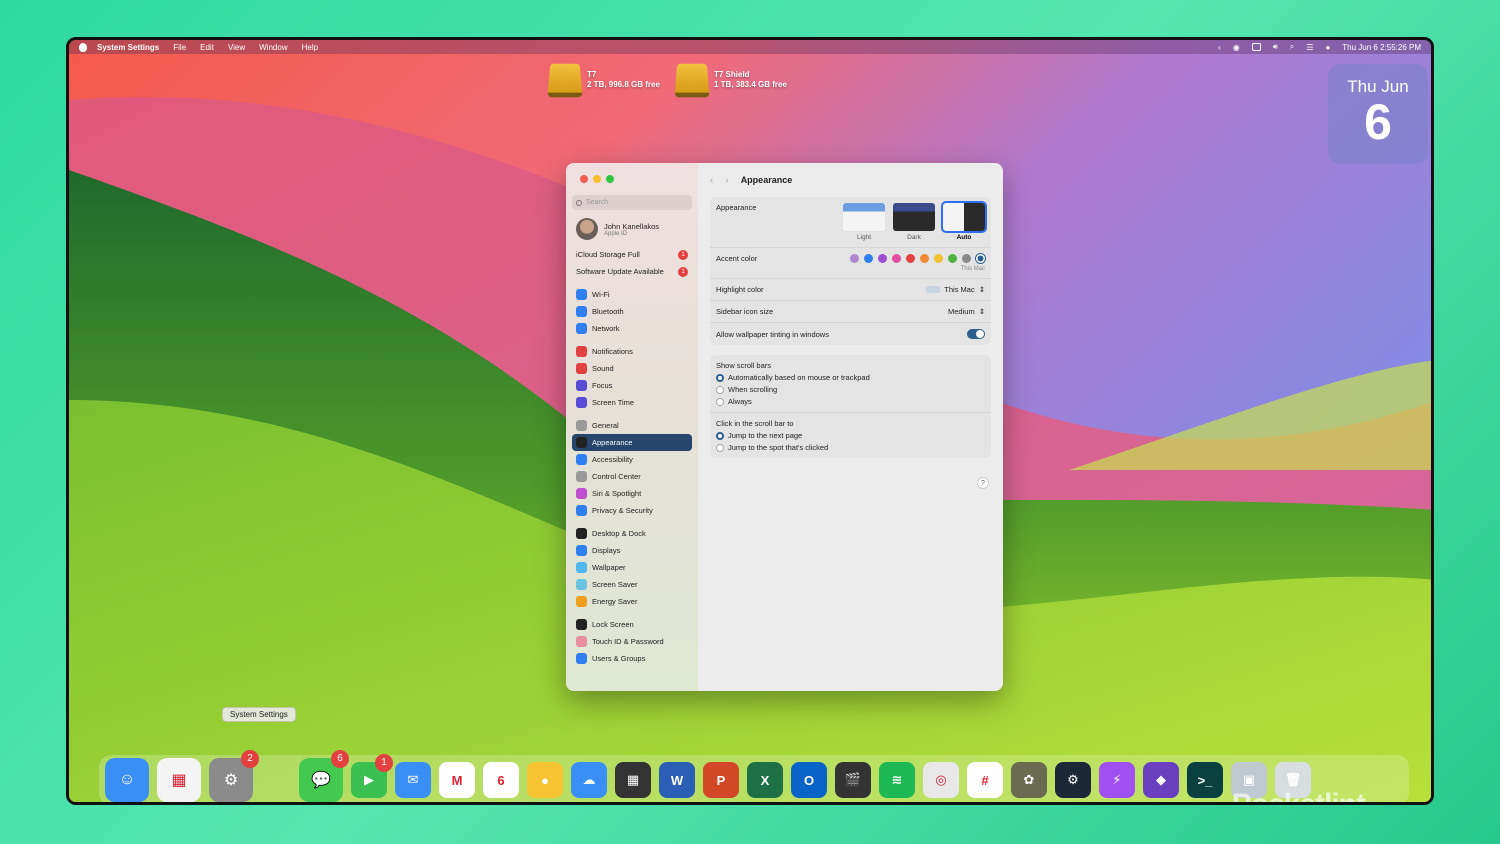  What do you see at coordinates (853, 780) in the screenshot?
I see `final-cut-icon: 🎬` at bounding box center [853, 780].